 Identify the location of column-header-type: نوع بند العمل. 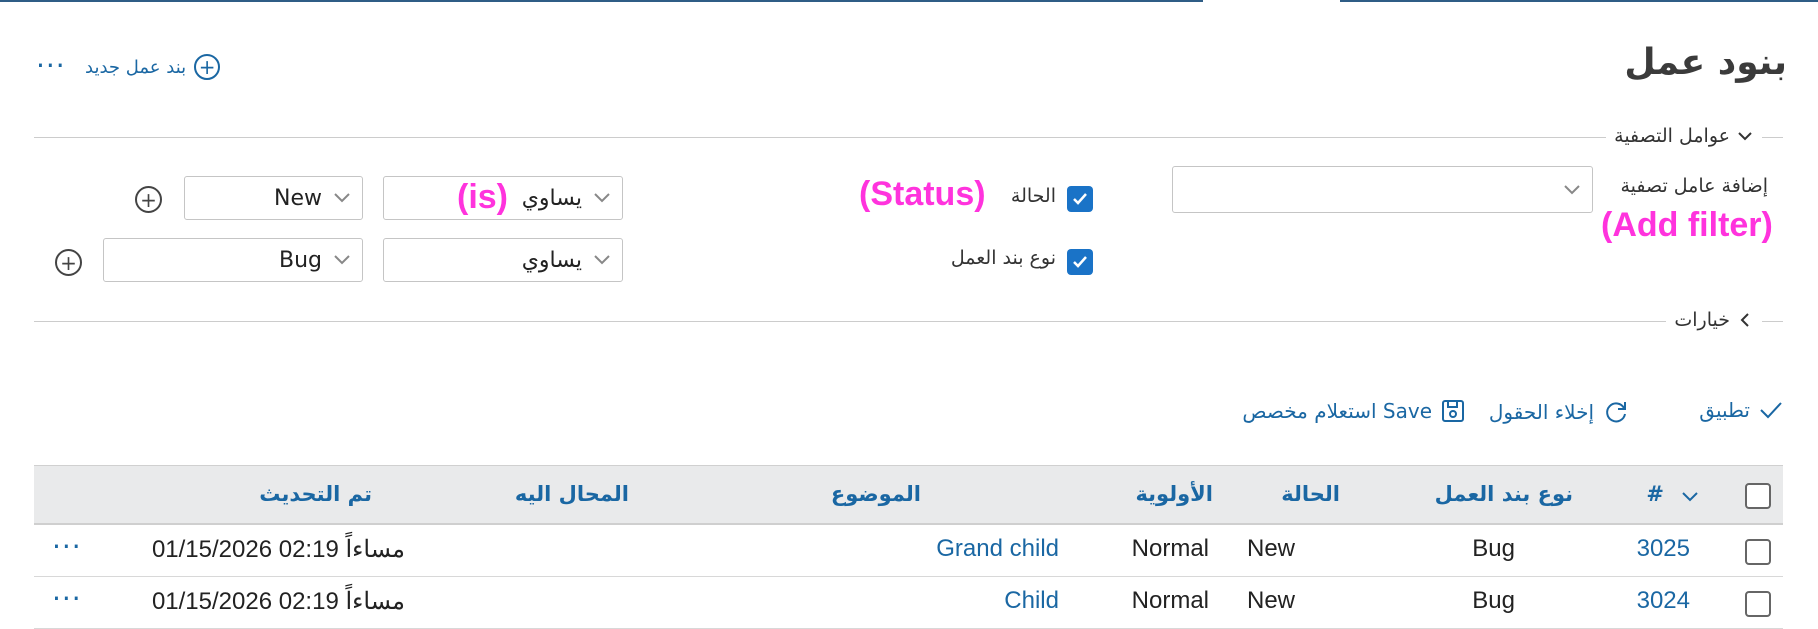
(1504, 494).